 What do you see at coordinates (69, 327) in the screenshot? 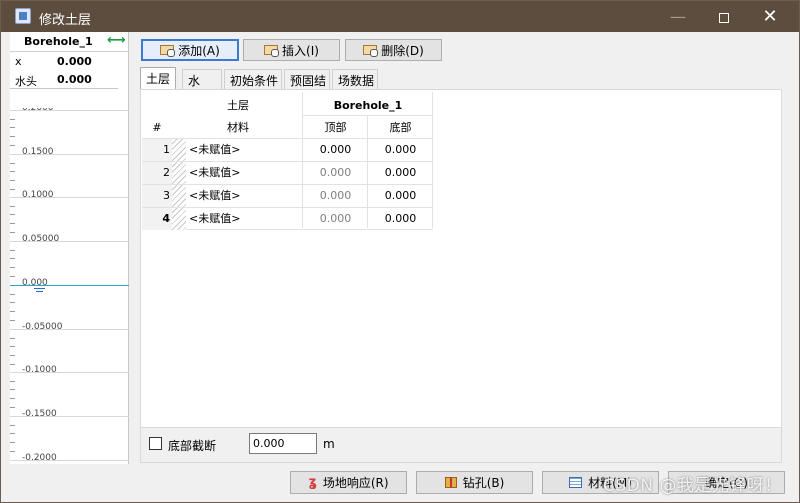
I see `ruler-tick: -0.05000` at bounding box center [69, 327].